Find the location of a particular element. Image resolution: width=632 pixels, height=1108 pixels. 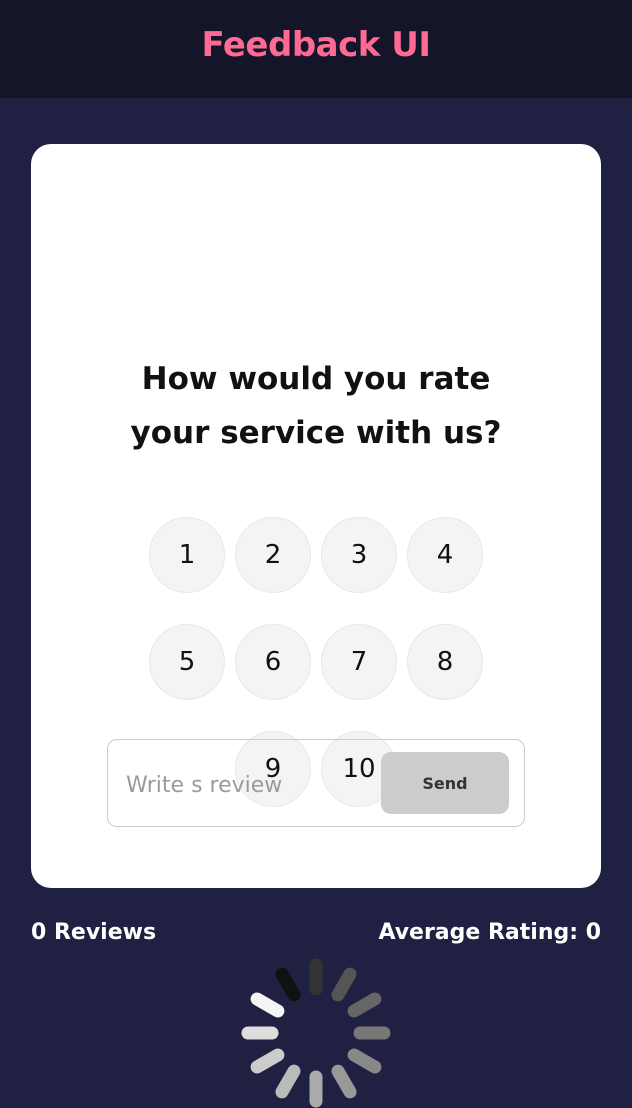

question-line-2: your service with us? is located at coordinates (316, 433).